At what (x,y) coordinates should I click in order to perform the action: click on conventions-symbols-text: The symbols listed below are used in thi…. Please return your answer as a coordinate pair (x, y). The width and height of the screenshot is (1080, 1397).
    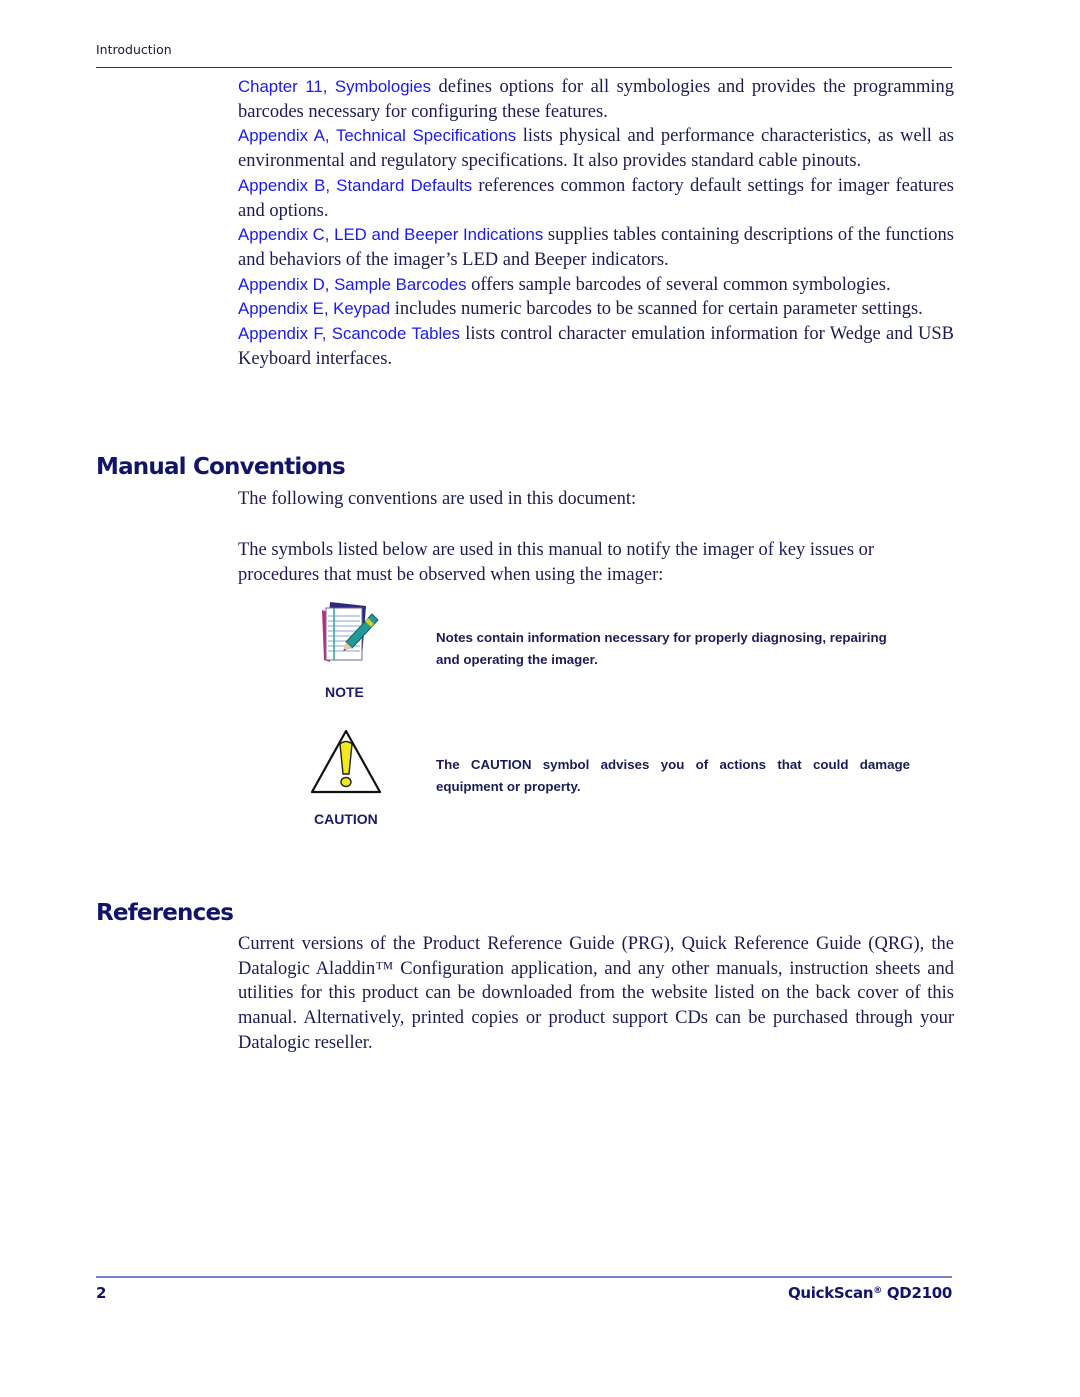
    Looking at the image, I should click on (556, 562).